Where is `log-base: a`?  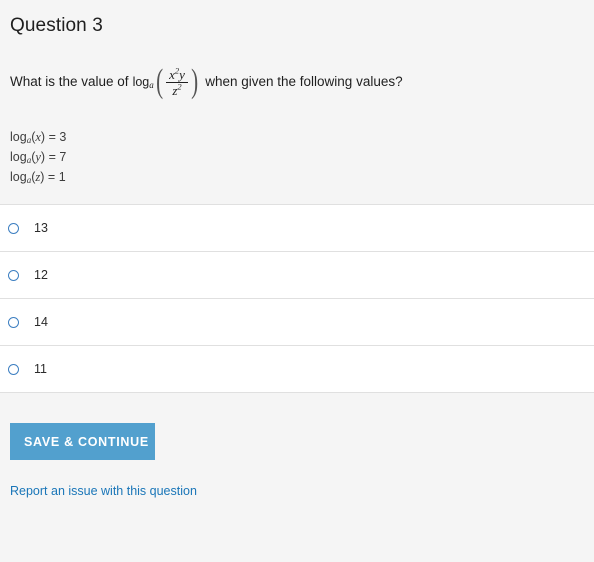 log-base: a is located at coordinates (151, 85).